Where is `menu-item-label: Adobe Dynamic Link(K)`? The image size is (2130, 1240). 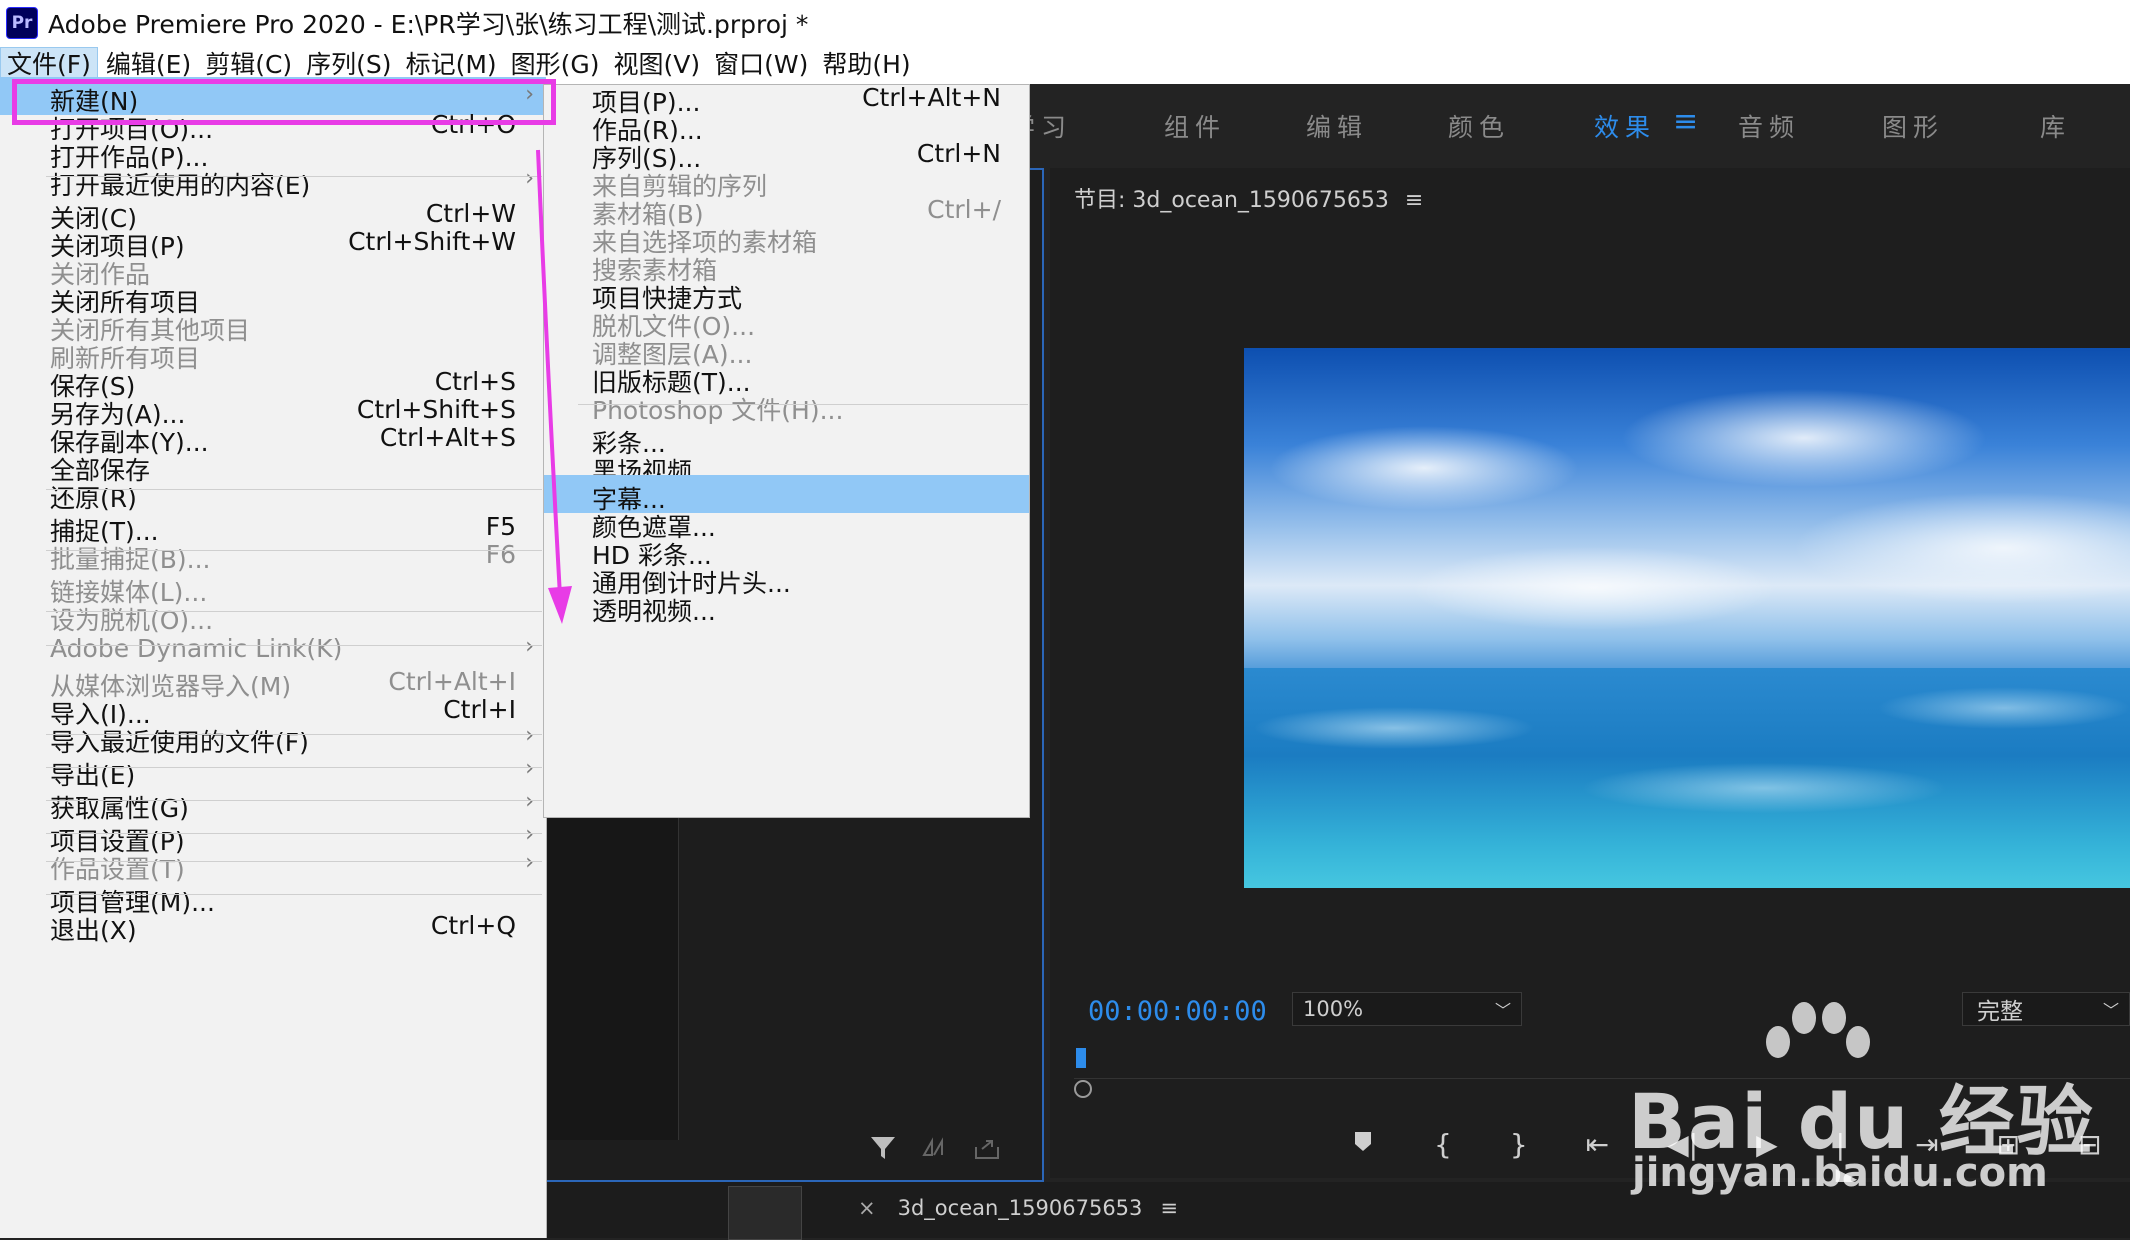
menu-item-label: Adobe Dynamic Link(K) is located at coordinates (196, 648).